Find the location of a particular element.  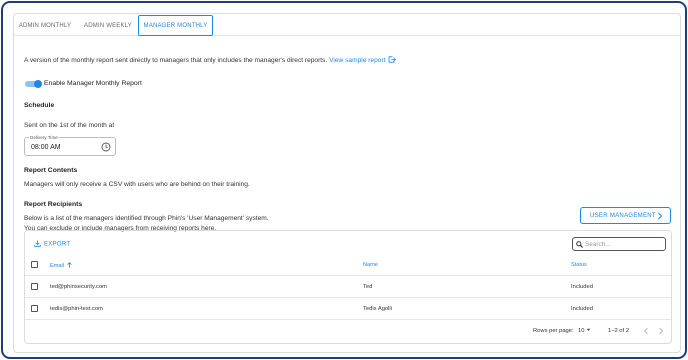

select-all-checkbox is located at coordinates (34, 264).